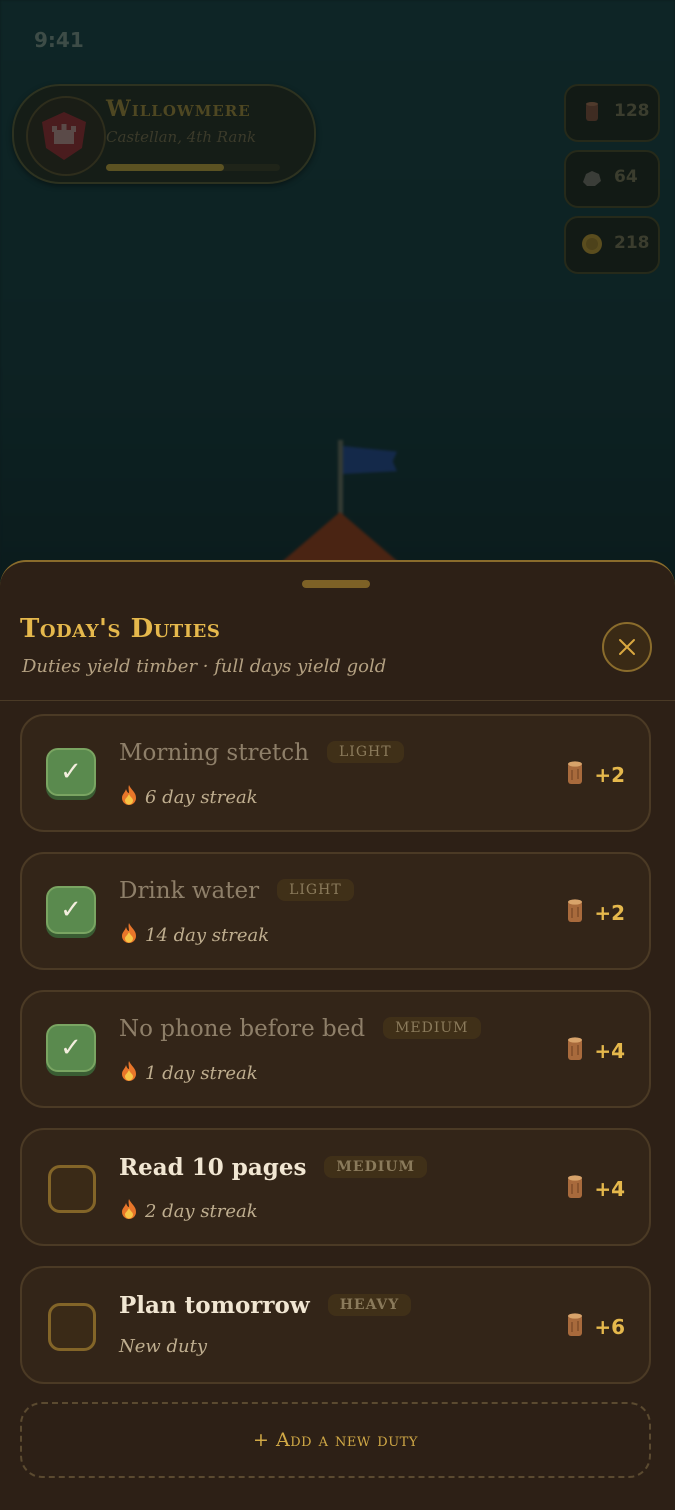 The image size is (675, 1510). Describe the element at coordinates (336, 584) in the screenshot. I see `sheet-grabber` at that location.